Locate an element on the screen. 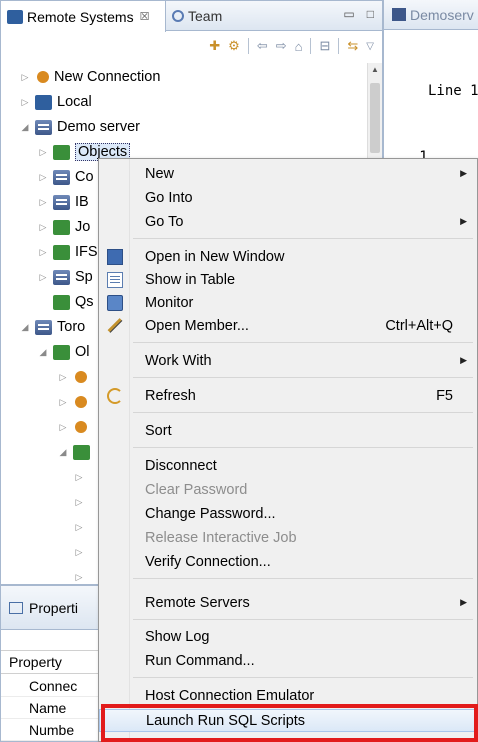  maximize-icon: □ is located at coordinates (370, 14).